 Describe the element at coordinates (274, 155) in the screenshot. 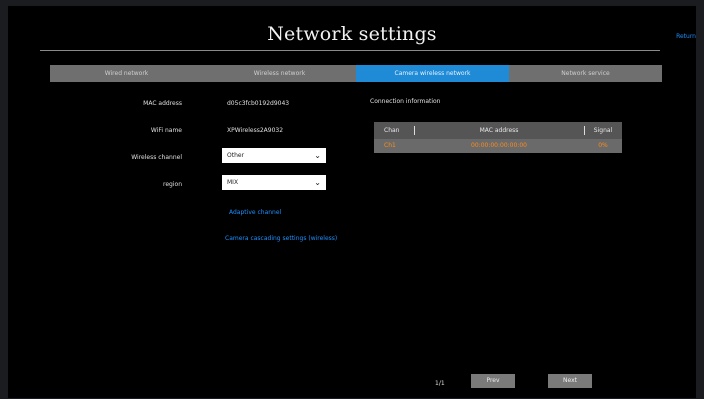

I see `wireless-channel-select: Other ⌄` at that location.